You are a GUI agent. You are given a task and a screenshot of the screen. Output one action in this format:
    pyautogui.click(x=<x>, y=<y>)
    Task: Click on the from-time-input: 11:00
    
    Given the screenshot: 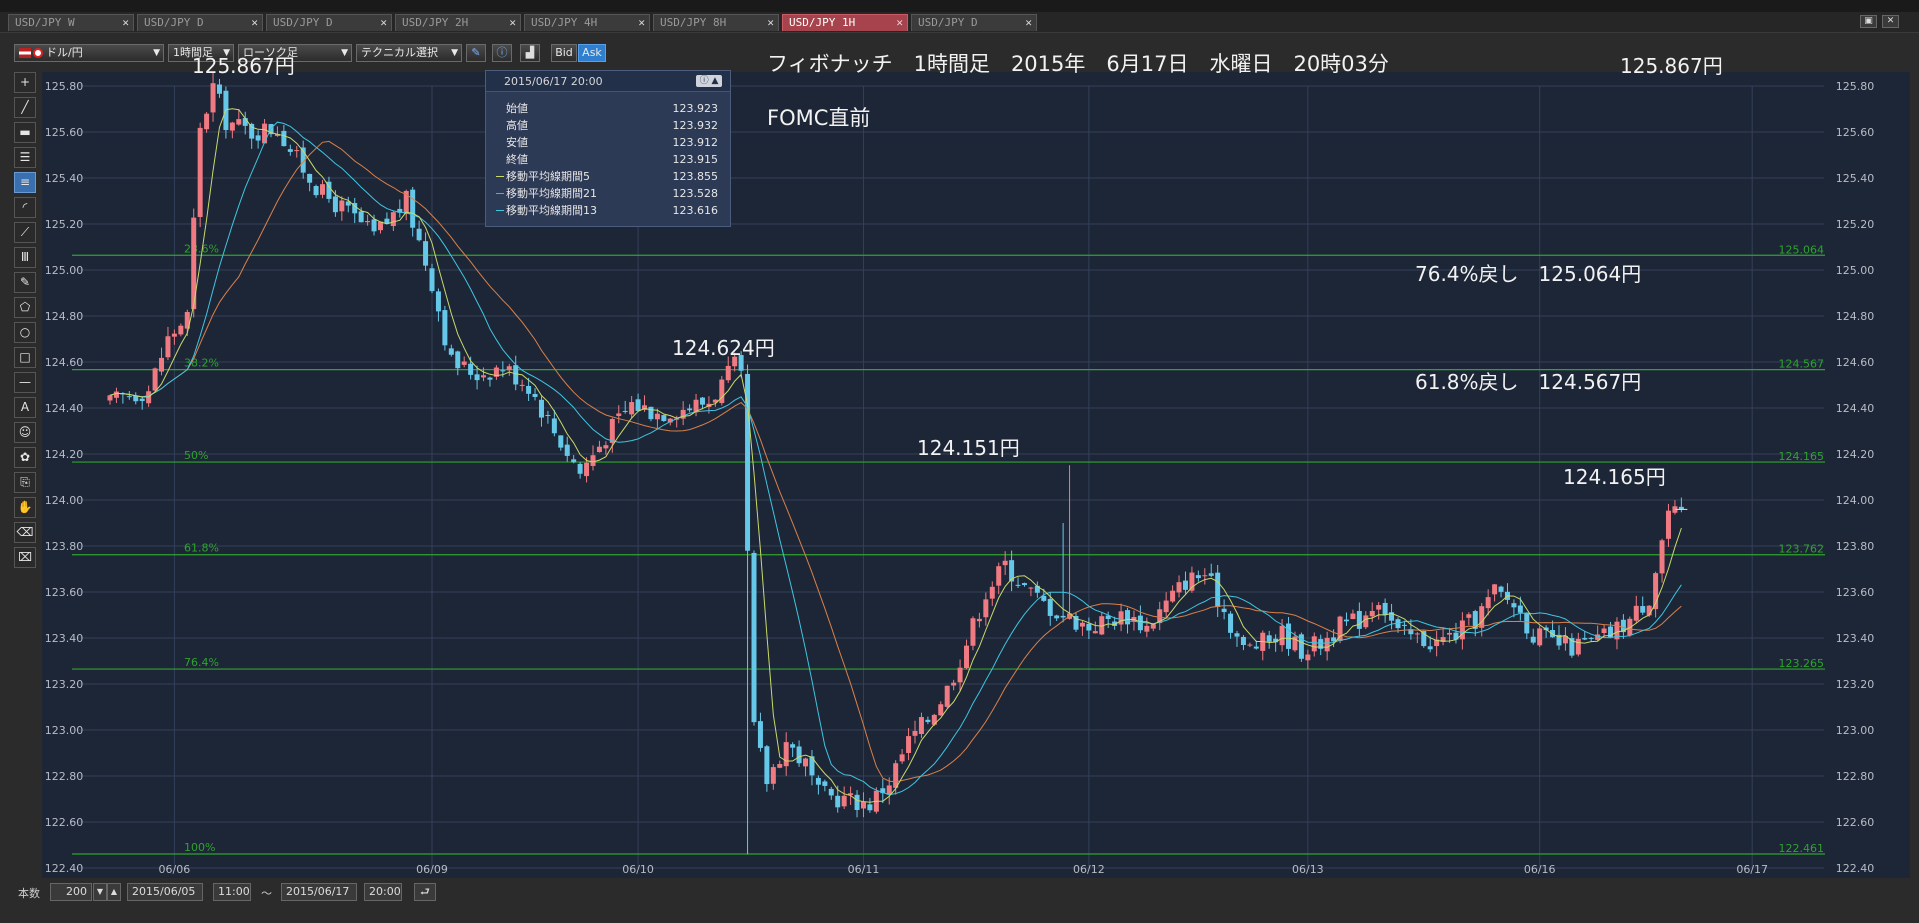 What is the action you would take?
    pyautogui.click(x=232, y=892)
    